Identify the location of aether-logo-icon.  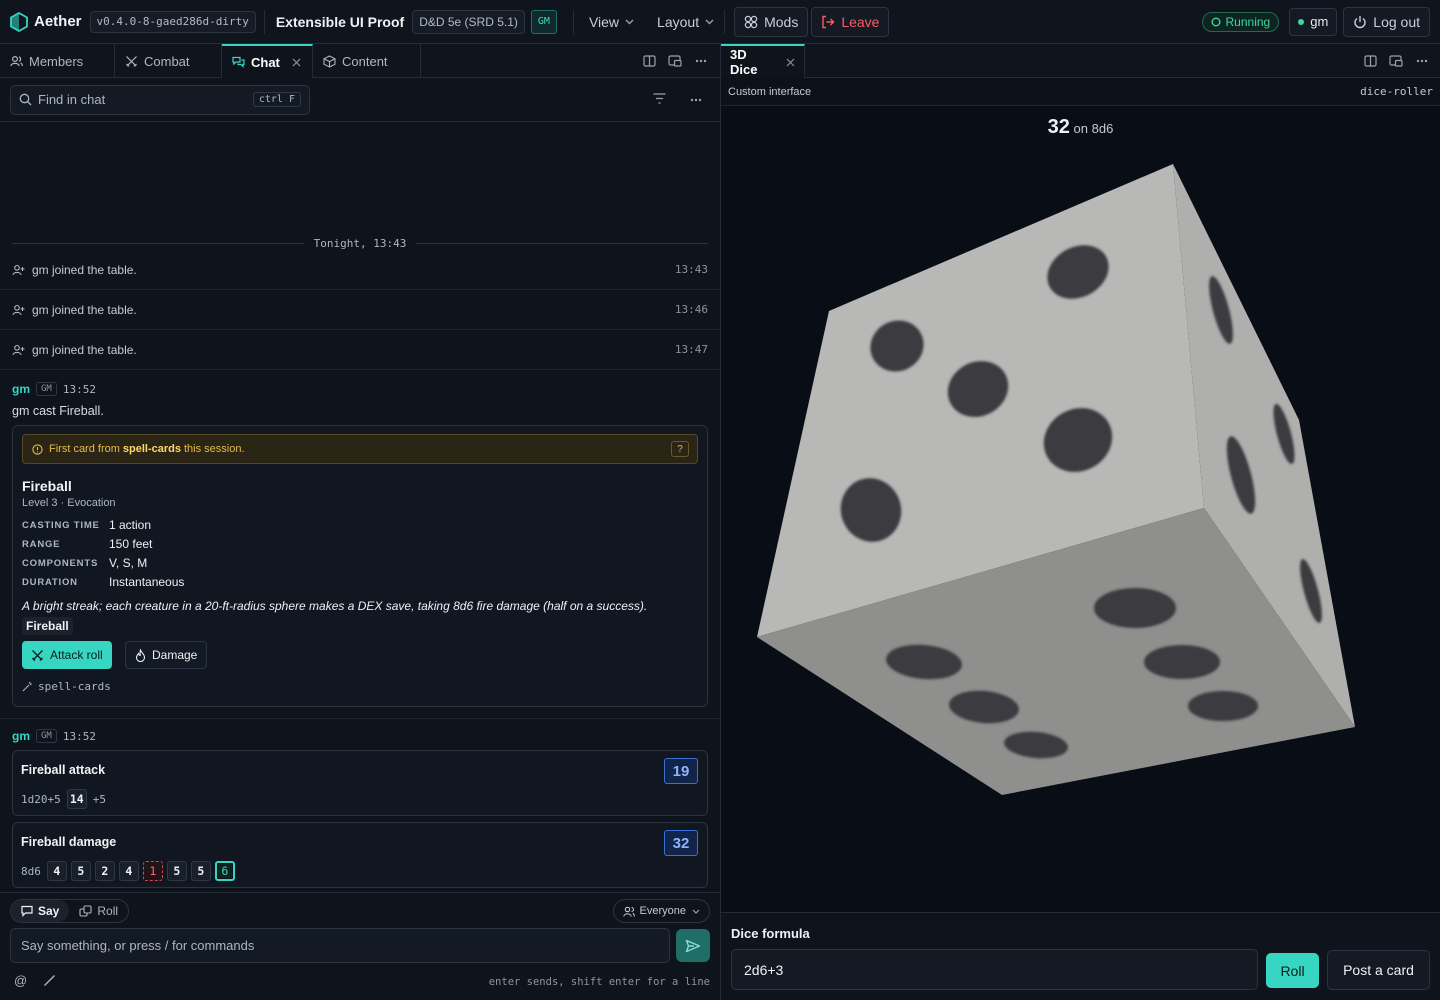
(19, 21).